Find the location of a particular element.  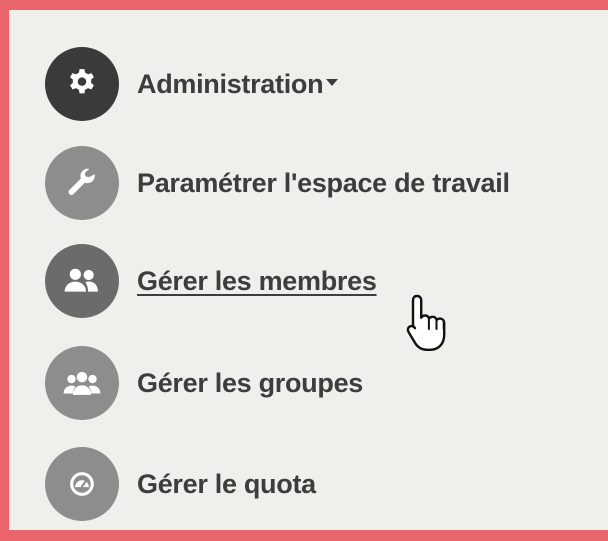

workspace-settings-label: Paramétrer l'espace de travail is located at coordinates (323, 182).